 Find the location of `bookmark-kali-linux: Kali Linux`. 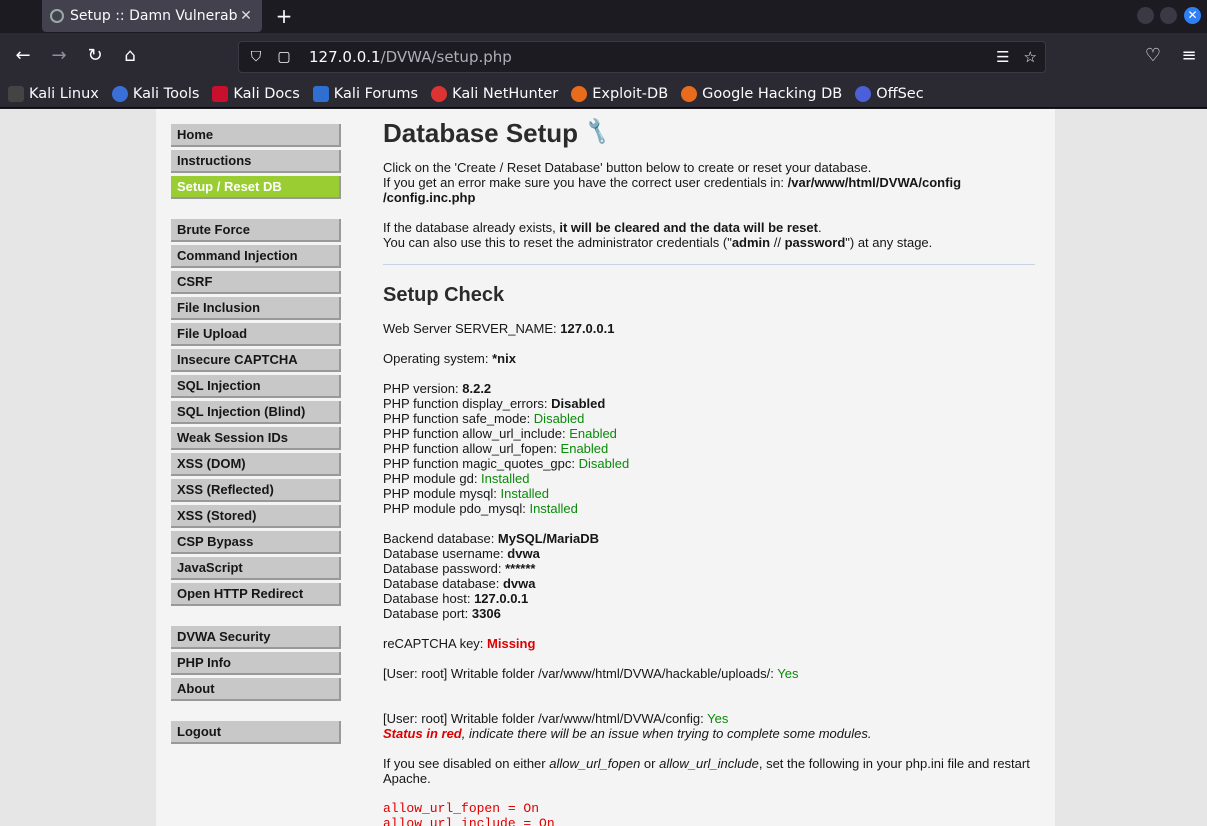

bookmark-kali-linux: Kali Linux is located at coordinates (53, 93).